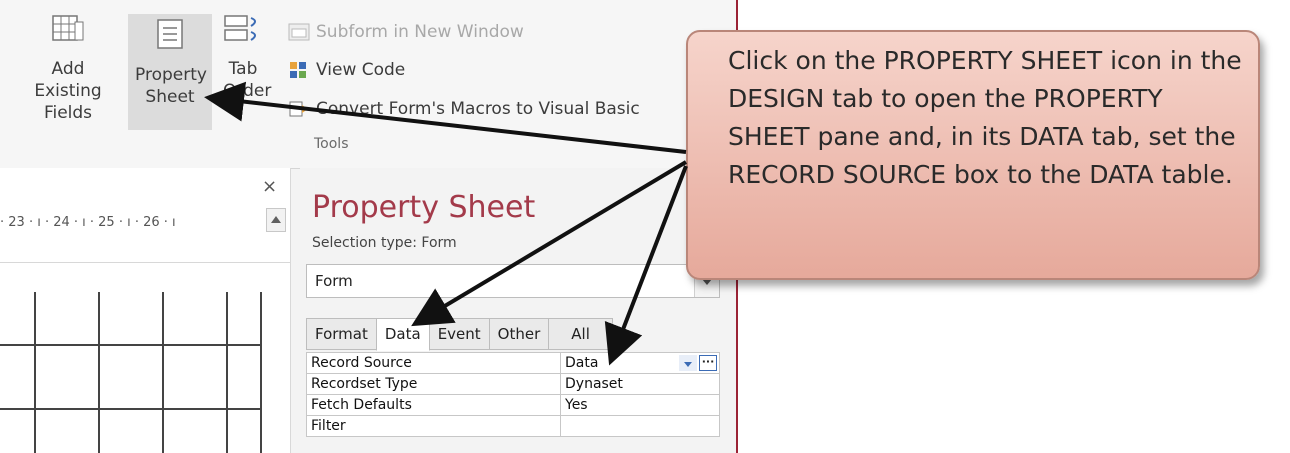 This screenshot has height=453, width=1290. What do you see at coordinates (549, 243) in the screenshot?
I see `arrow-to-data-tab` at bounding box center [549, 243].